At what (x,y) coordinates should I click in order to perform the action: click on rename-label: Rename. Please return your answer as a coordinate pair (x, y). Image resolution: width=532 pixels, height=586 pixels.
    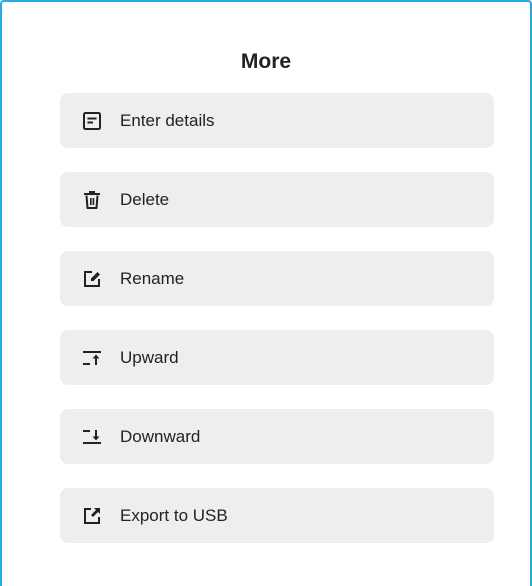
    Looking at the image, I should click on (152, 278).